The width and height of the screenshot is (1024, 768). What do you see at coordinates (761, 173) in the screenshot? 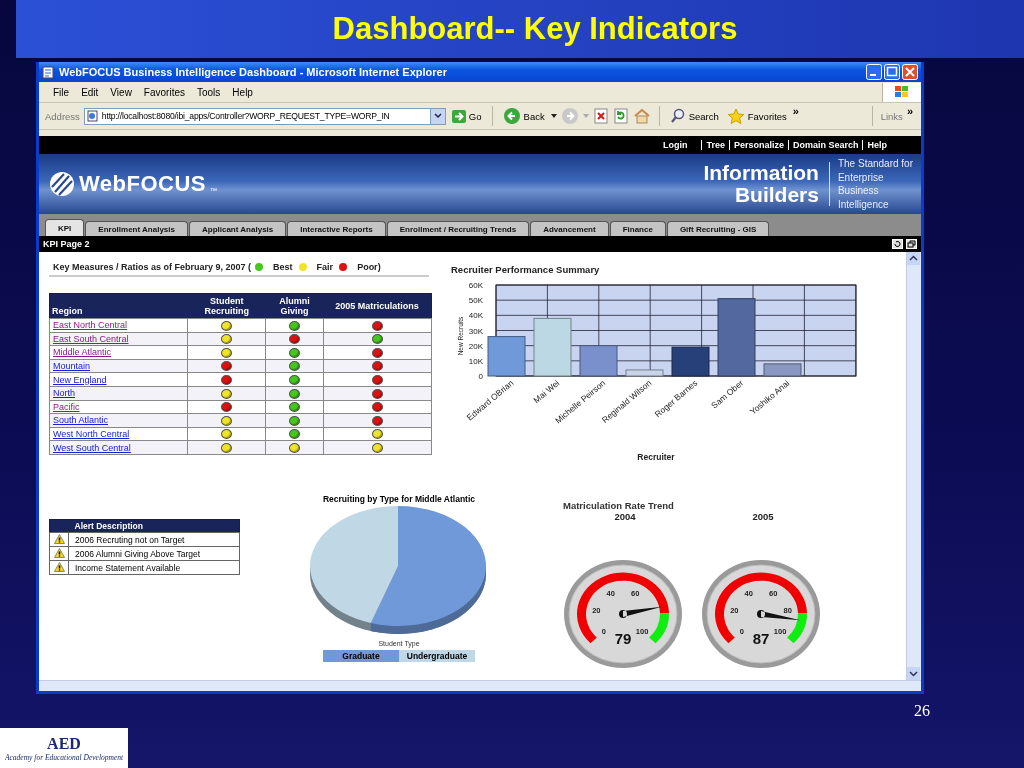
I see `company-logo: Information` at bounding box center [761, 173].